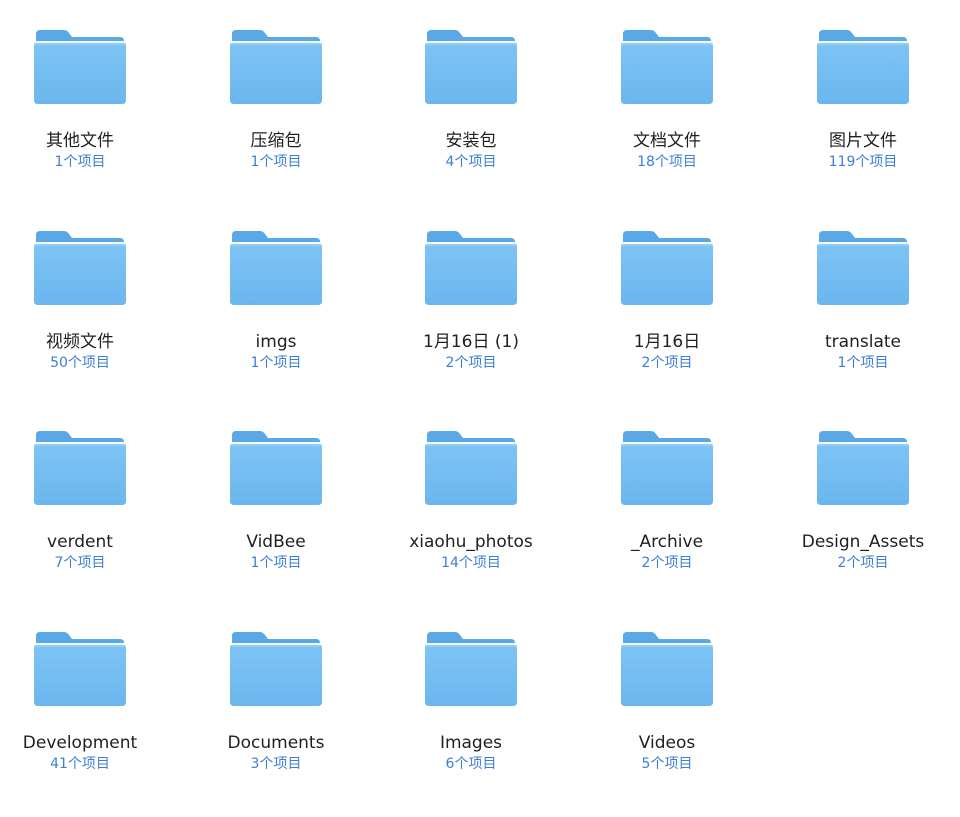 The height and width of the screenshot is (817, 960). Describe the element at coordinates (80, 743) in the screenshot. I see `folder-name: Development` at that location.